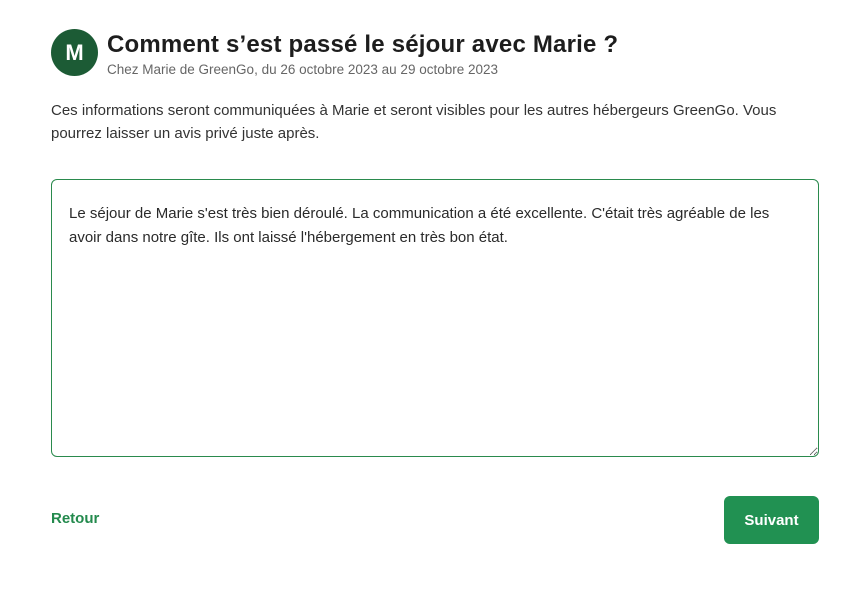  Describe the element at coordinates (75, 519) in the screenshot. I see `back-link: Retour` at that location.